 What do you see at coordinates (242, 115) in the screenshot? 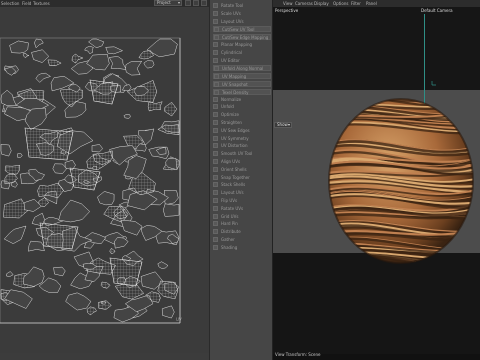
I see `uv-tool-row: Optimize` at bounding box center [242, 115].